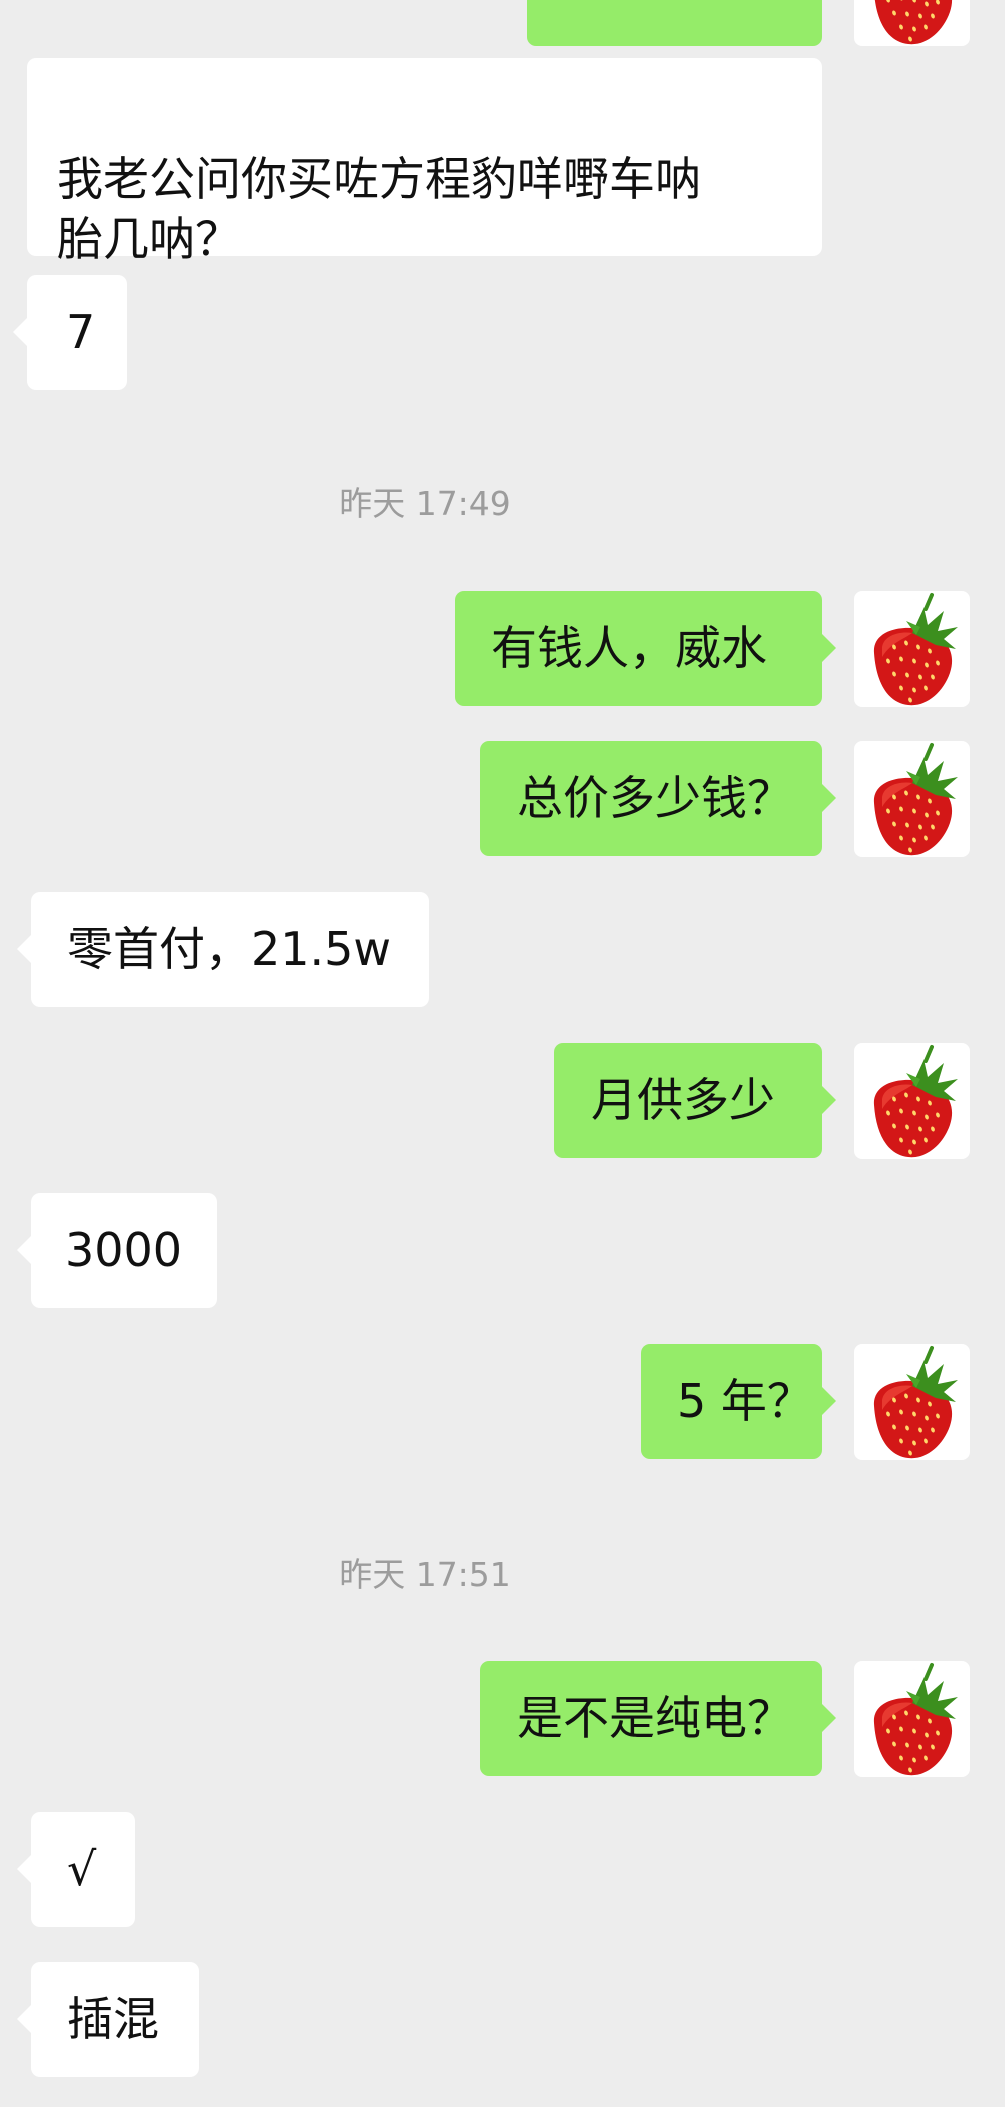 The image size is (1005, 2107). What do you see at coordinates (425, 1574) in the screenshot?
I see `timestamp: 昨天 17:51` at bounding box center [425, 1574].